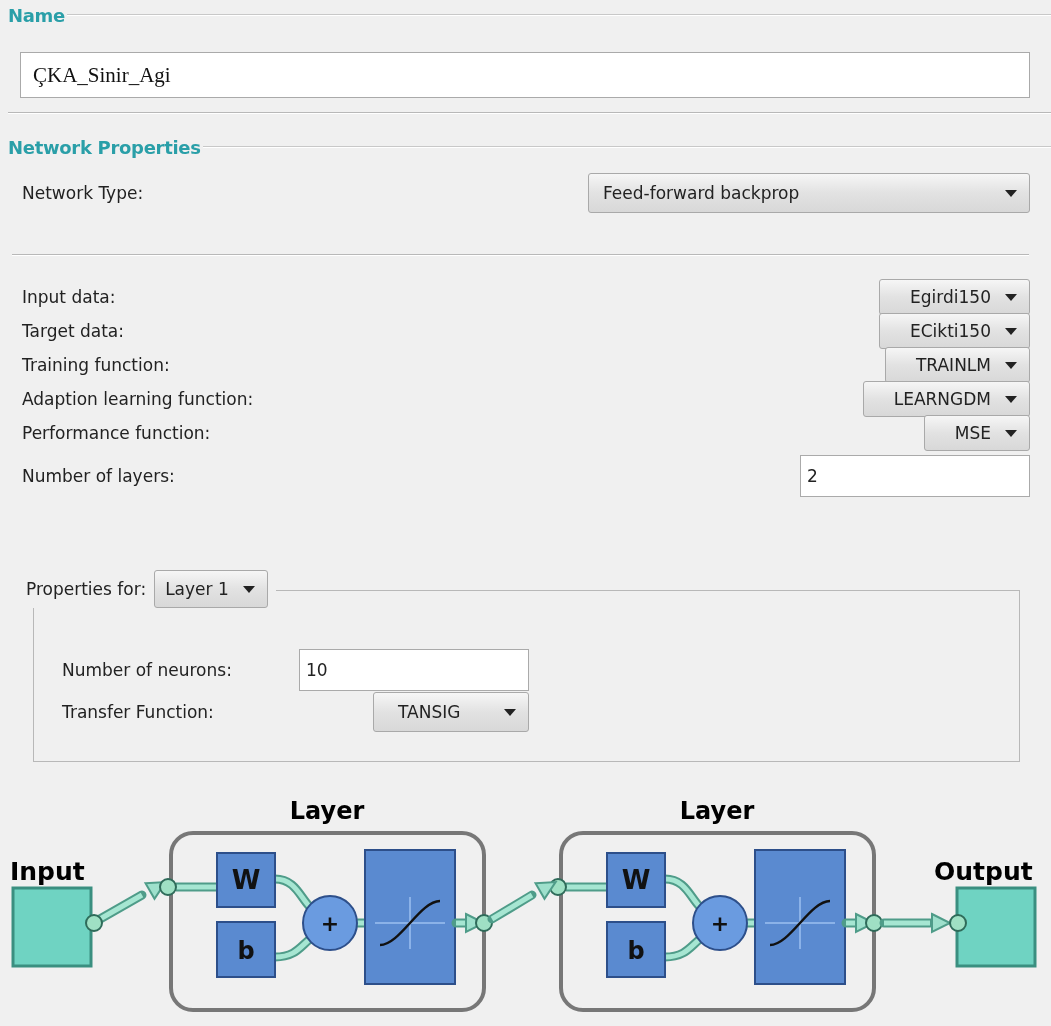 The height and width of the screenshot is (1026, 1051). I want to click on dropdown: Layer 1, so click(211, 589).